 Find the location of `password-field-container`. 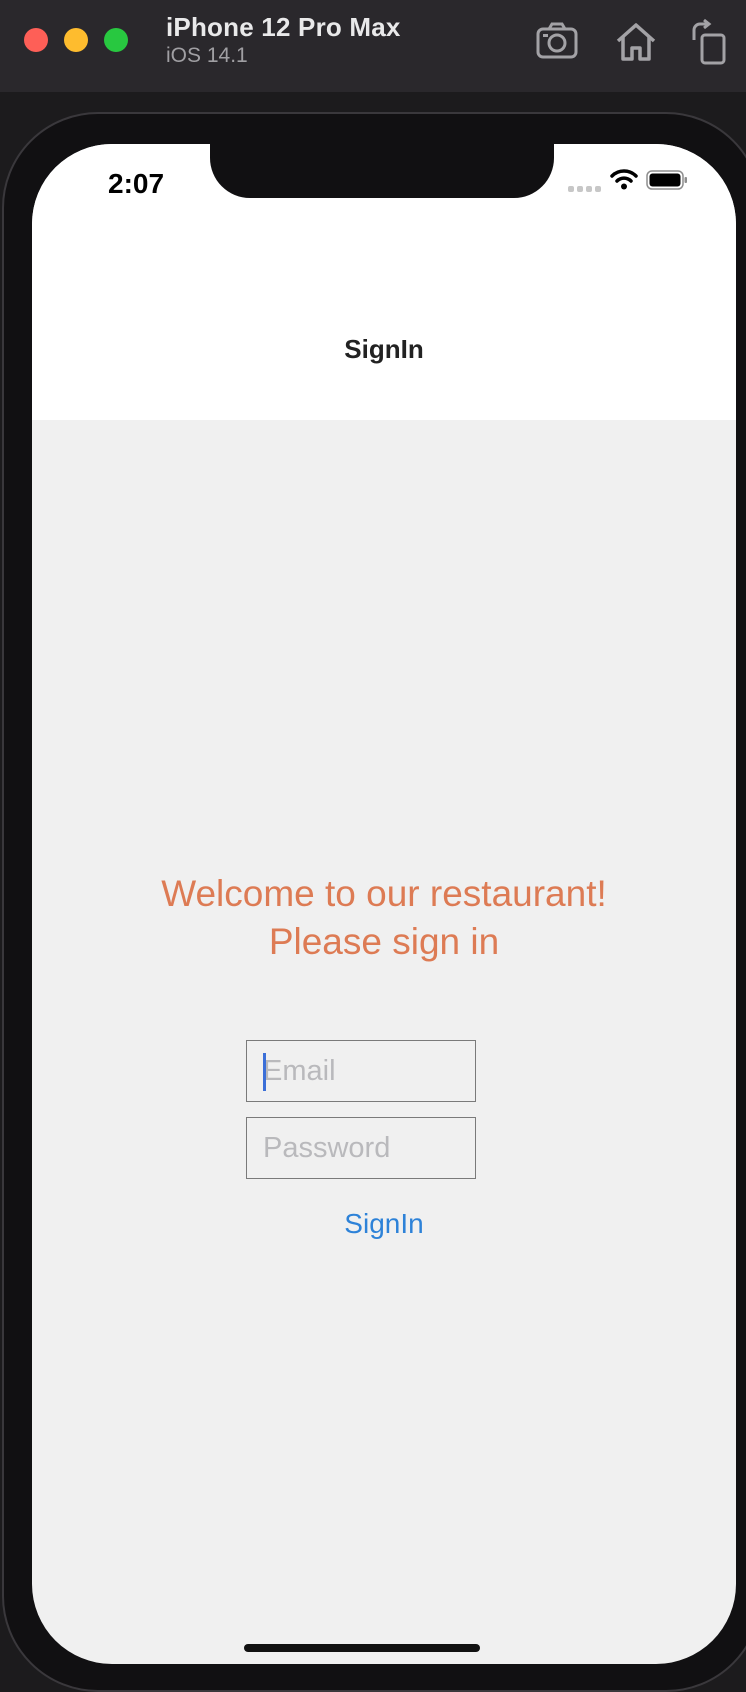

password-field-container is located at coordinates (361, 1148).